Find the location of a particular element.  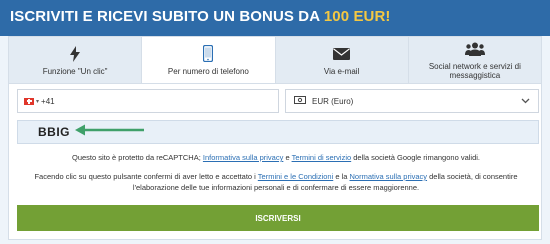

captcha-field: BBIG is located at coordinates (278, 132).